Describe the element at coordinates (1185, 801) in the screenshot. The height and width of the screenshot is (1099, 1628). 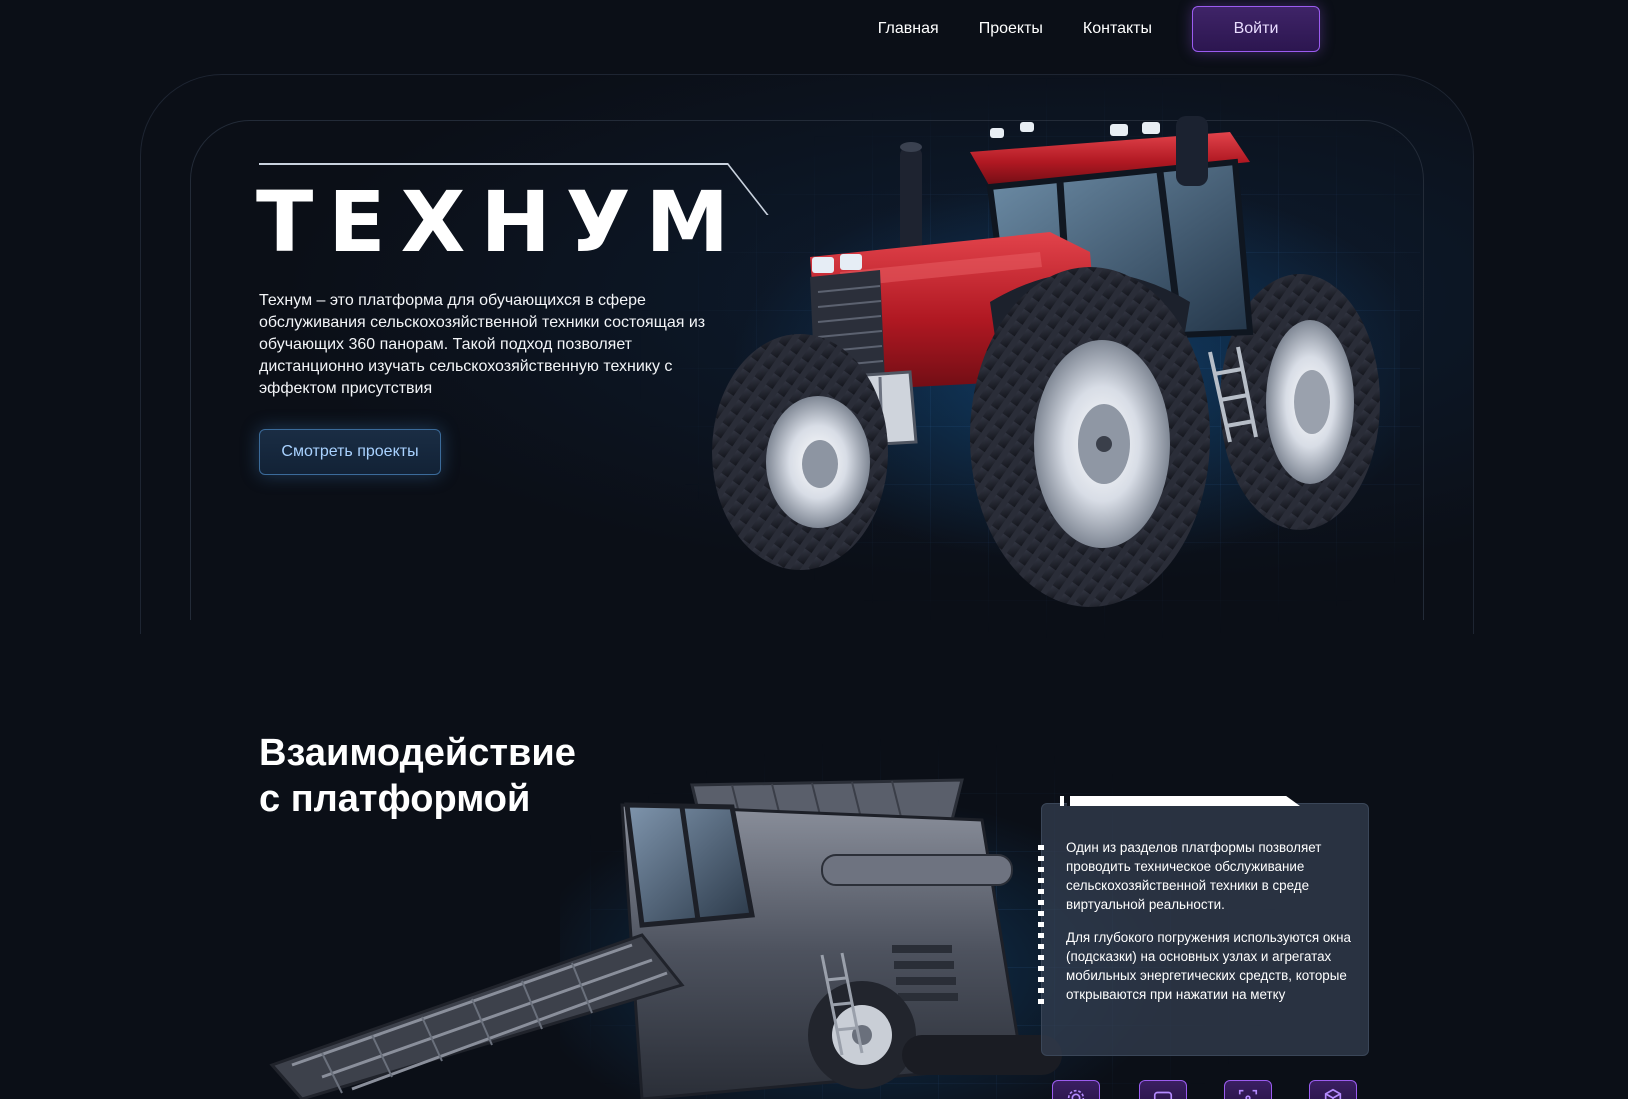
I see `card-decor-bar` at that location.